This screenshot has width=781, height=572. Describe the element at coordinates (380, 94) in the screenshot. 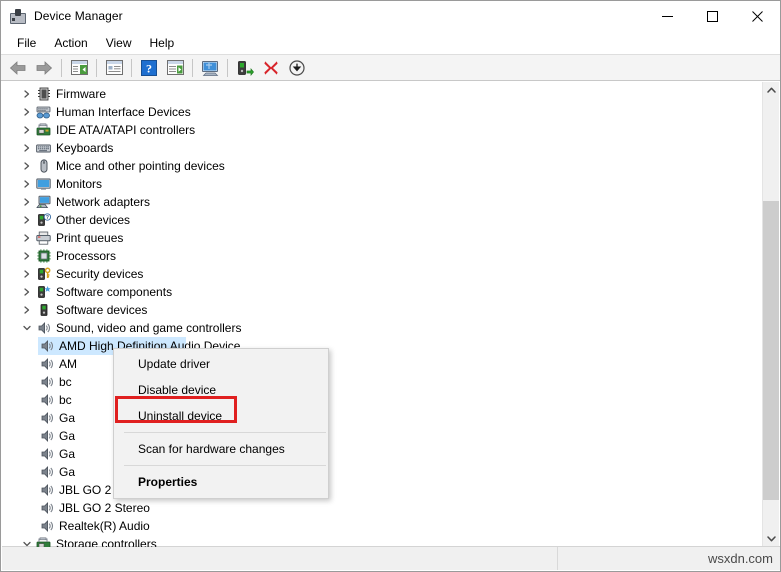

I see `tree-node-firmware: Firmware` at that location.